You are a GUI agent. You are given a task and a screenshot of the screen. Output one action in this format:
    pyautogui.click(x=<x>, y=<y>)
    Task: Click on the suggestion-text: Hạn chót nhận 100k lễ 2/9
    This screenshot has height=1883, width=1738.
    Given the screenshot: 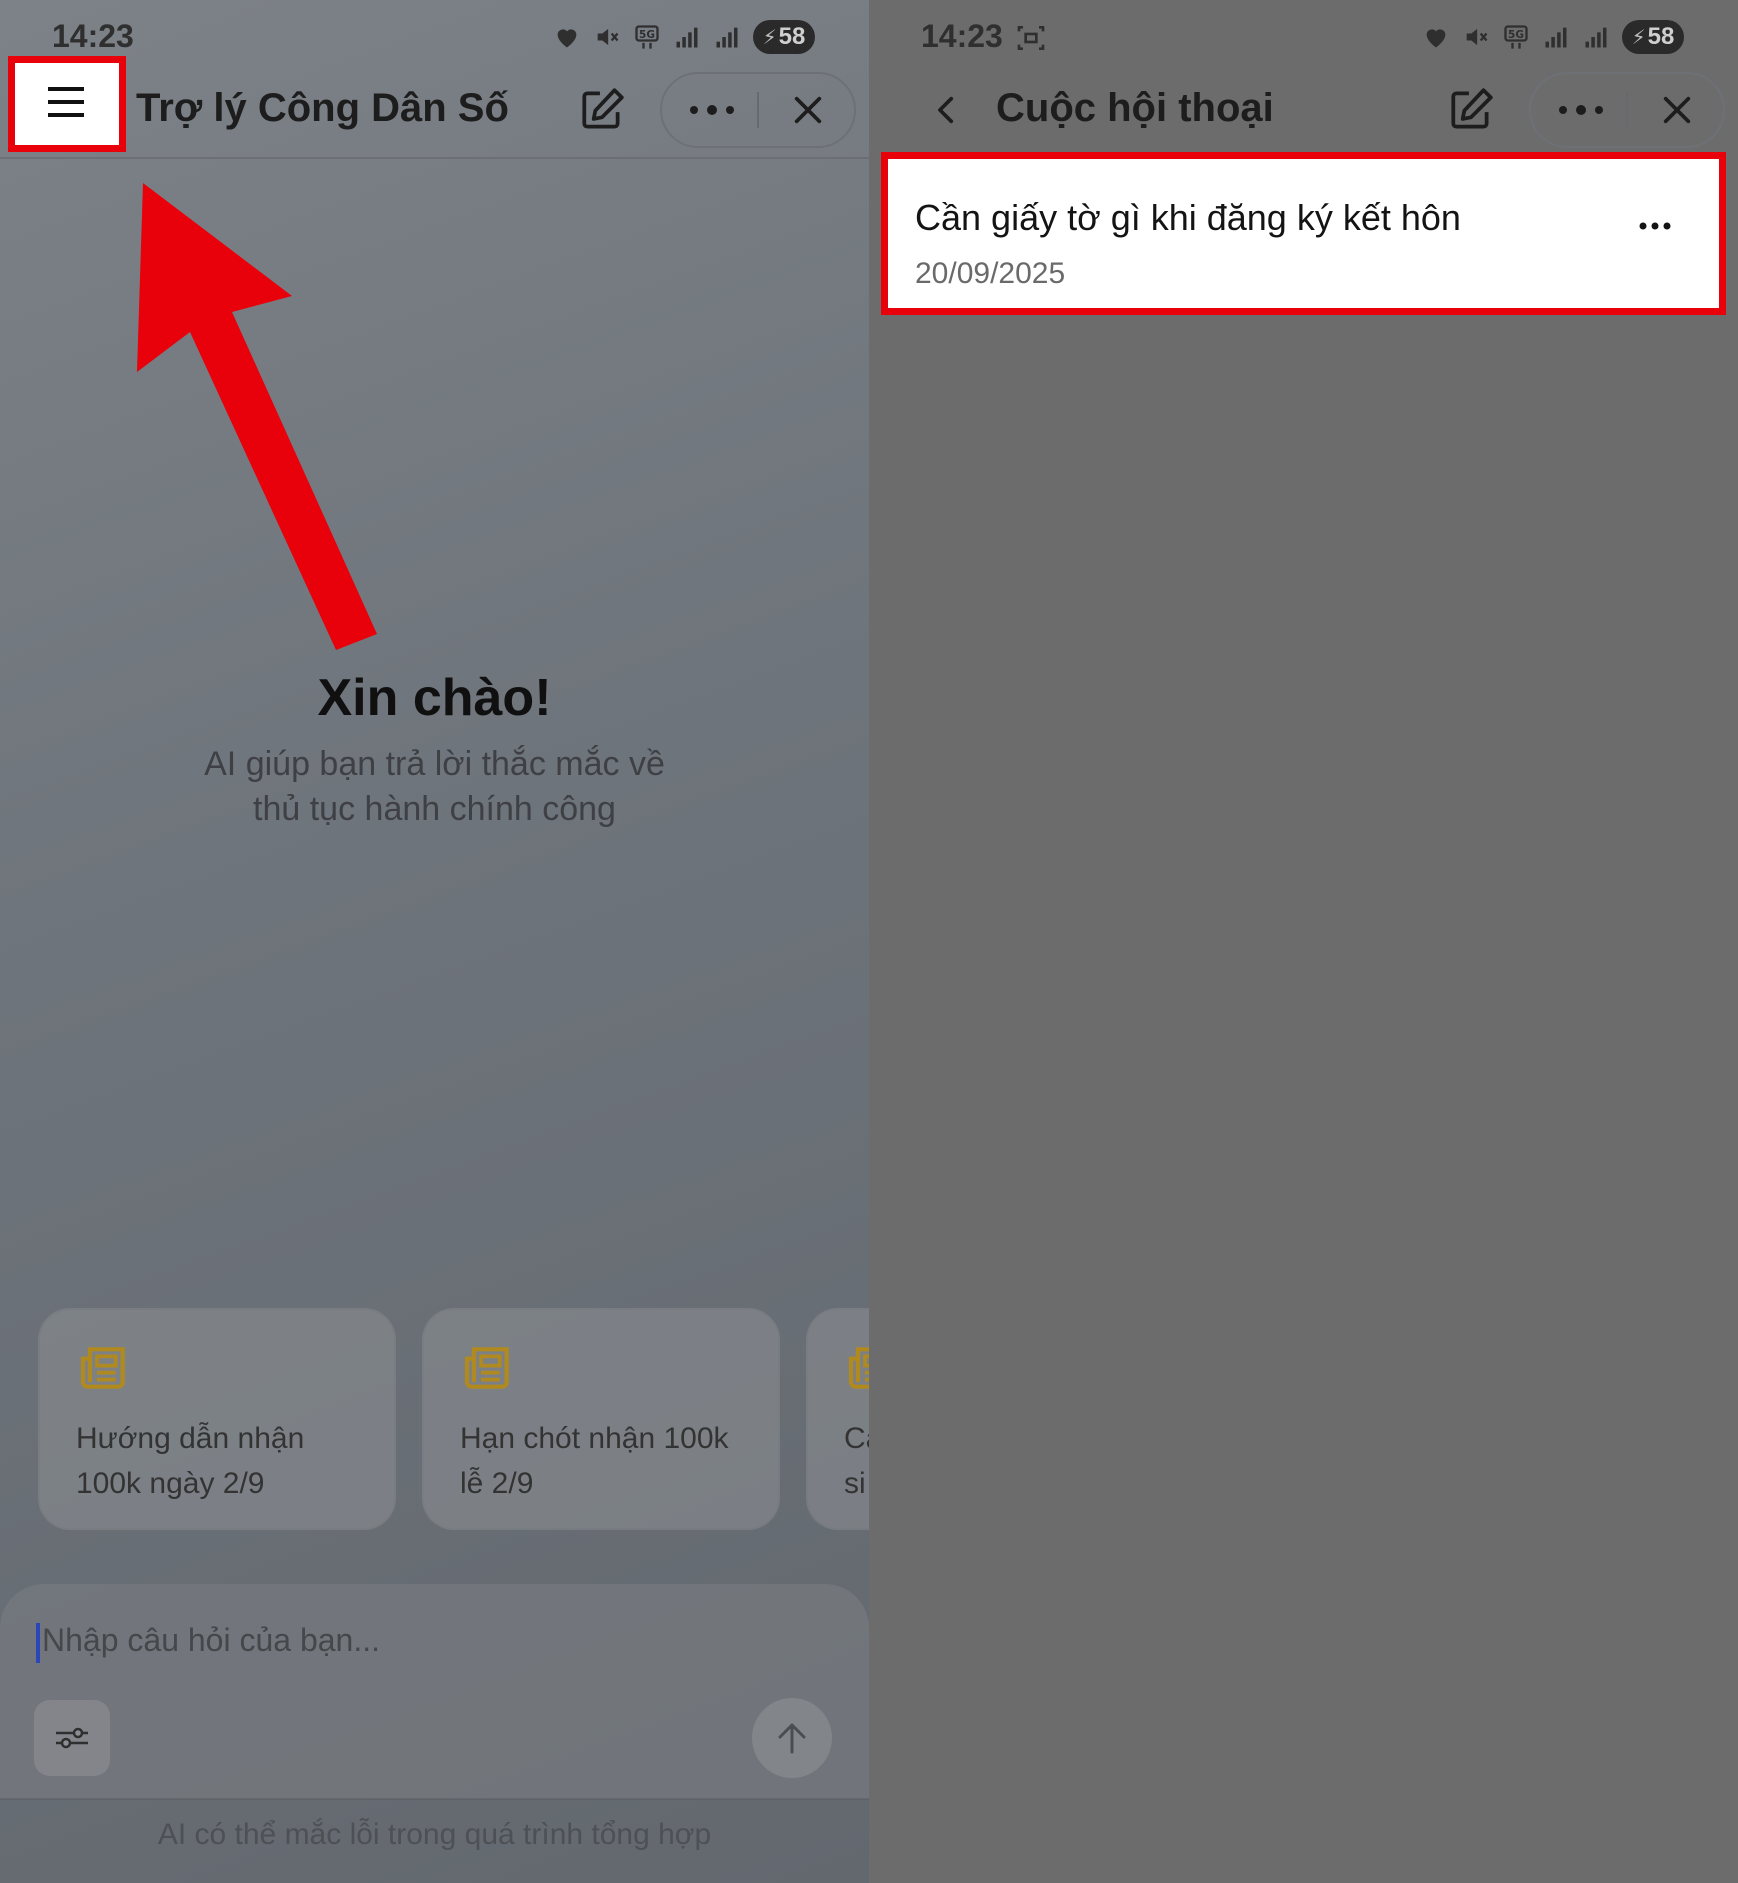 What is the action you would take?
    pyautogui.click(x=610, y=1461)
    